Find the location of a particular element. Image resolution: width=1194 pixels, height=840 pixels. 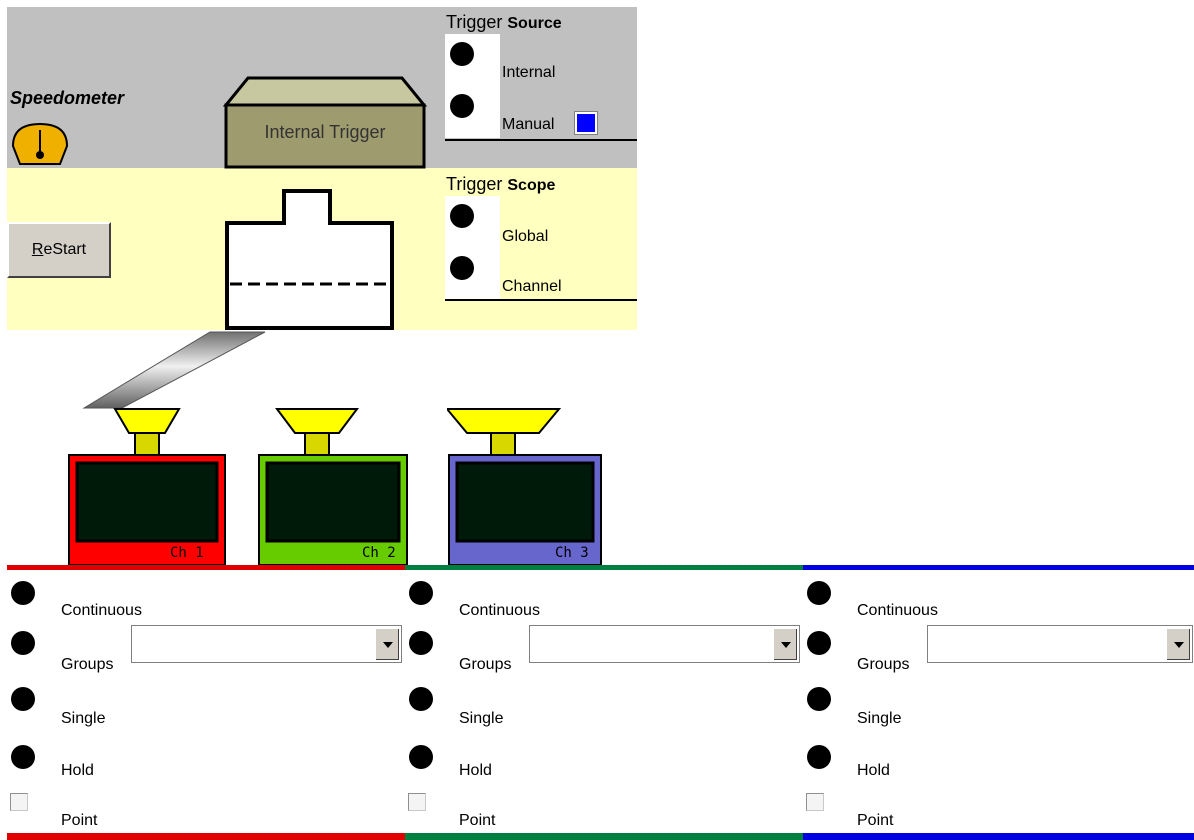

channel-3-label: Ch 3 is located at coordinates (572, 553).